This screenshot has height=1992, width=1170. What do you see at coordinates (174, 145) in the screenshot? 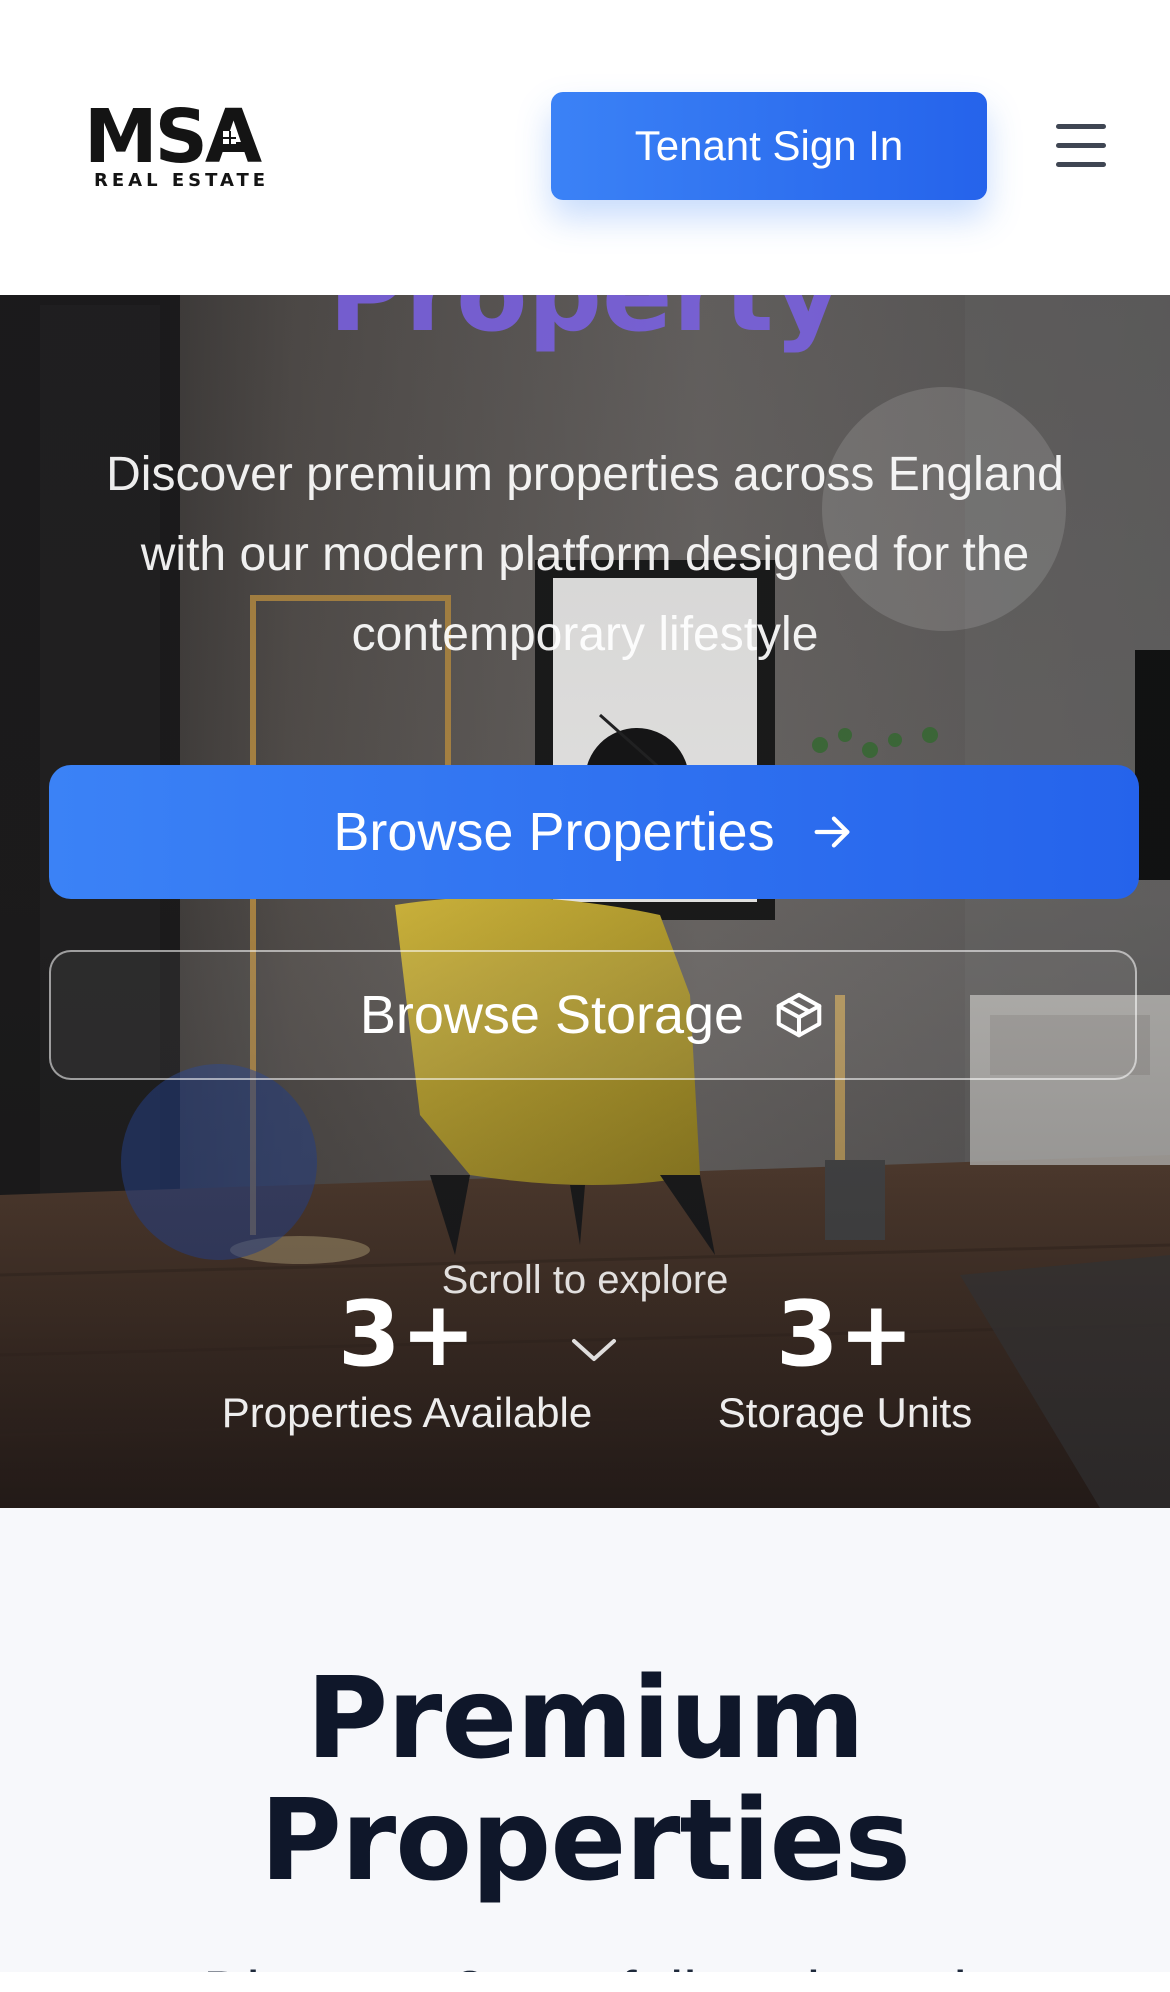
I see `msa-logo: MSA REAL ESTATE` at bounding box center [174, 145].